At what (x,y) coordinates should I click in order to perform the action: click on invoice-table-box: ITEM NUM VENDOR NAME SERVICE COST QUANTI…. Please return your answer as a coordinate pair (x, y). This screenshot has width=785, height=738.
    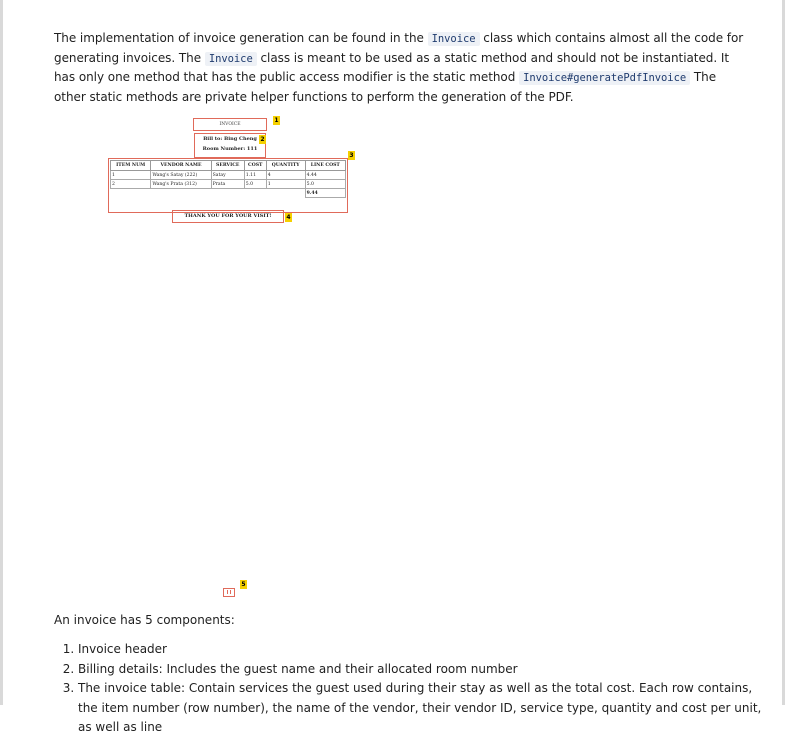
    Looking at the image, I should click on (228, 185).